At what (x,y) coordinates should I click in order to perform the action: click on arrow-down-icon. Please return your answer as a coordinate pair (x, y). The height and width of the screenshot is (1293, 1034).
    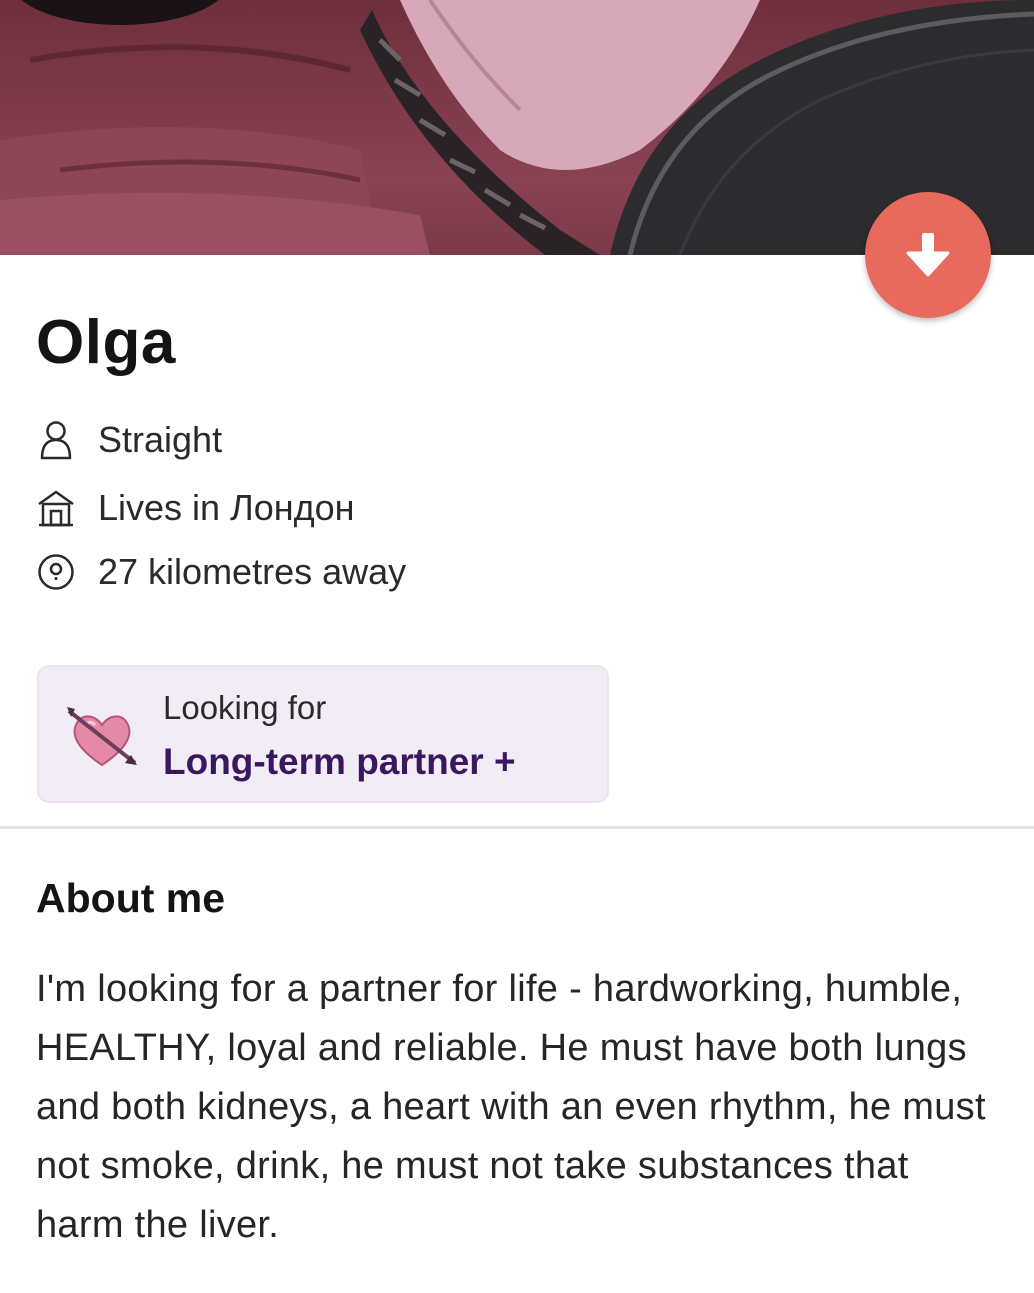
    Looking at the image, I should click on (928, 255).